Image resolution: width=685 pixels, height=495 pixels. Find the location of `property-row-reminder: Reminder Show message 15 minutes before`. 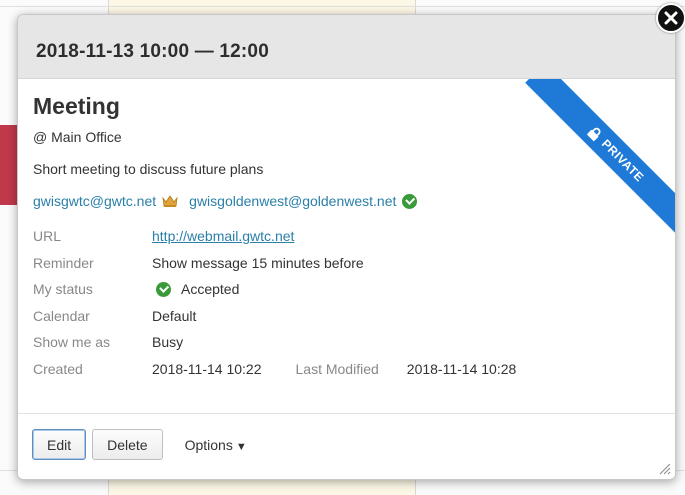

property-row-reminder: Reminder Show message 15 minutes before is located at coordinates (274, 263).